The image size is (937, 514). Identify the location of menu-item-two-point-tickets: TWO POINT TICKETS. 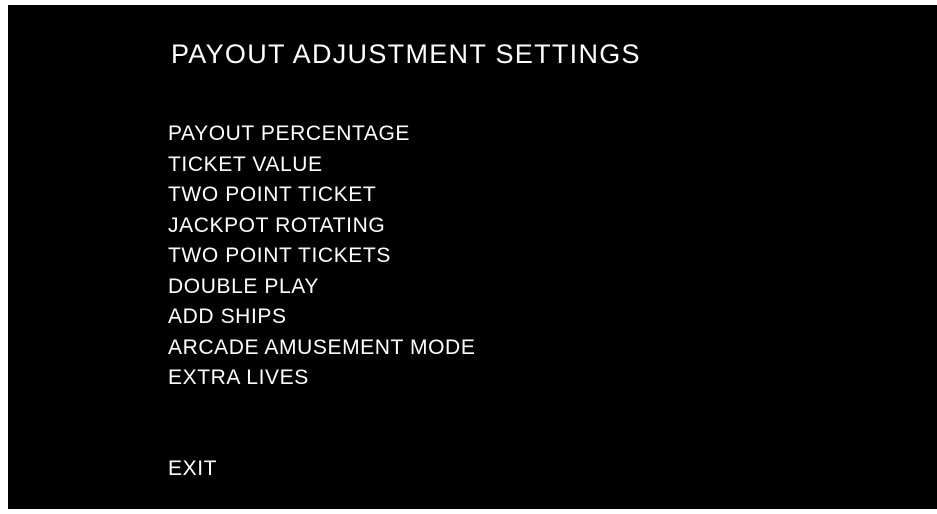
(321, 256).